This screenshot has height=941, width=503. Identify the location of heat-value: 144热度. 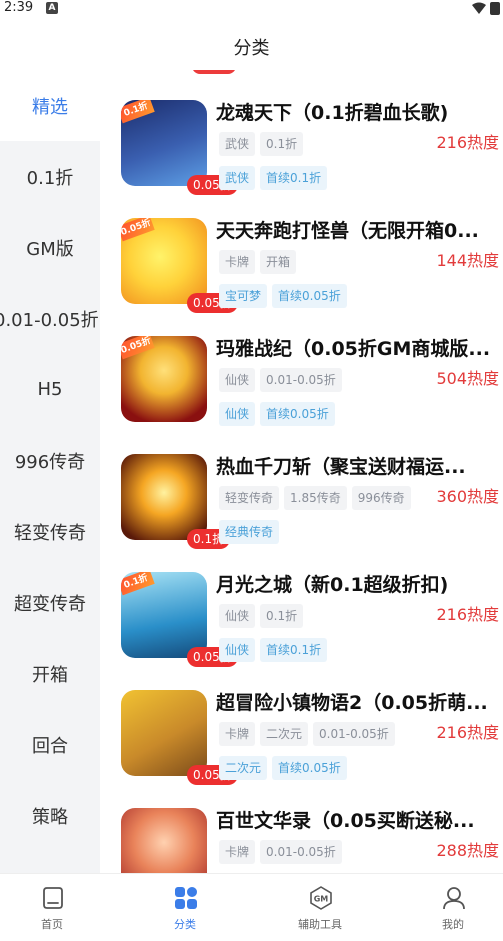
(467, 260).